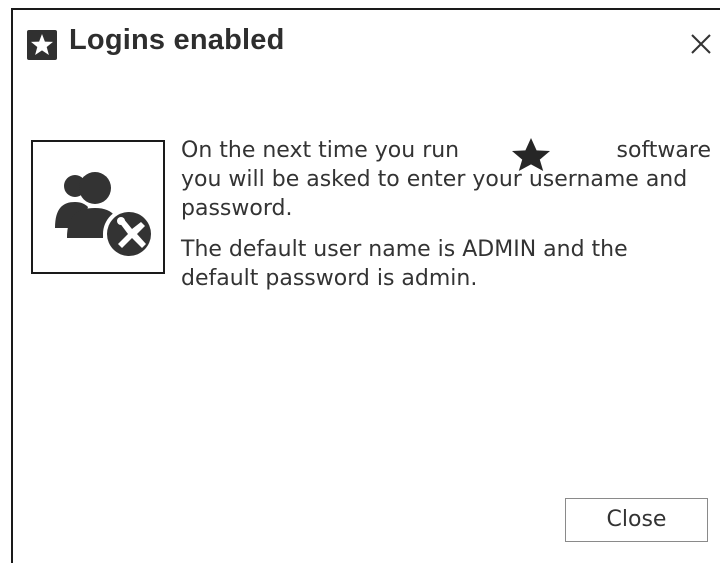 This screenshot has height=563, width=720. I want to click on users-settings-icon, so click(105, 216).